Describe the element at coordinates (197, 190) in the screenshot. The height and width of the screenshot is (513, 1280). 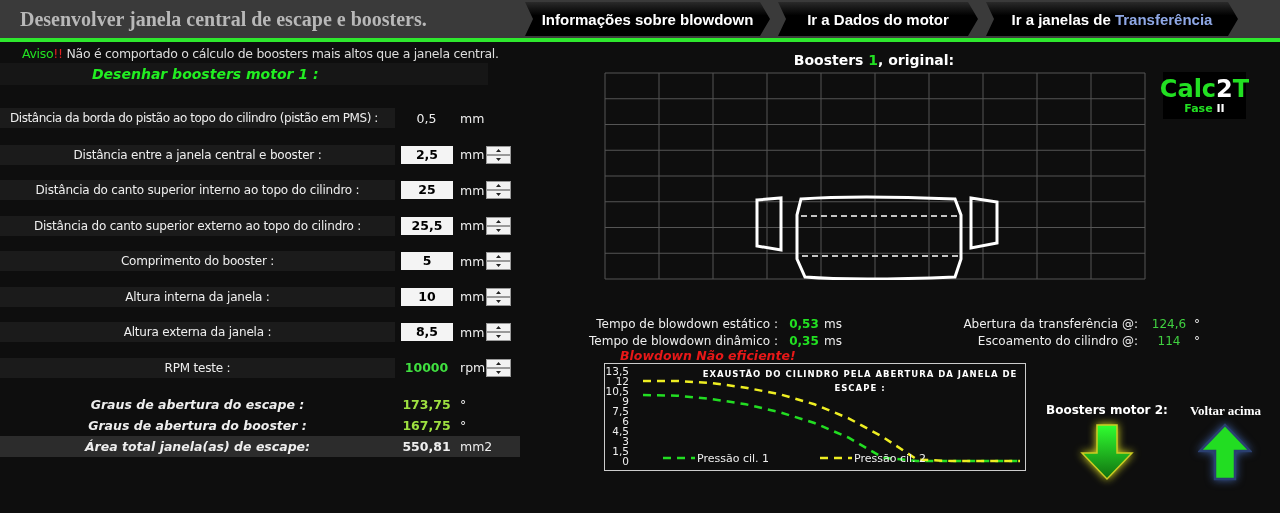
I see `field-label: Distância do canto superior interno ao topo do cilindro :` at that location.